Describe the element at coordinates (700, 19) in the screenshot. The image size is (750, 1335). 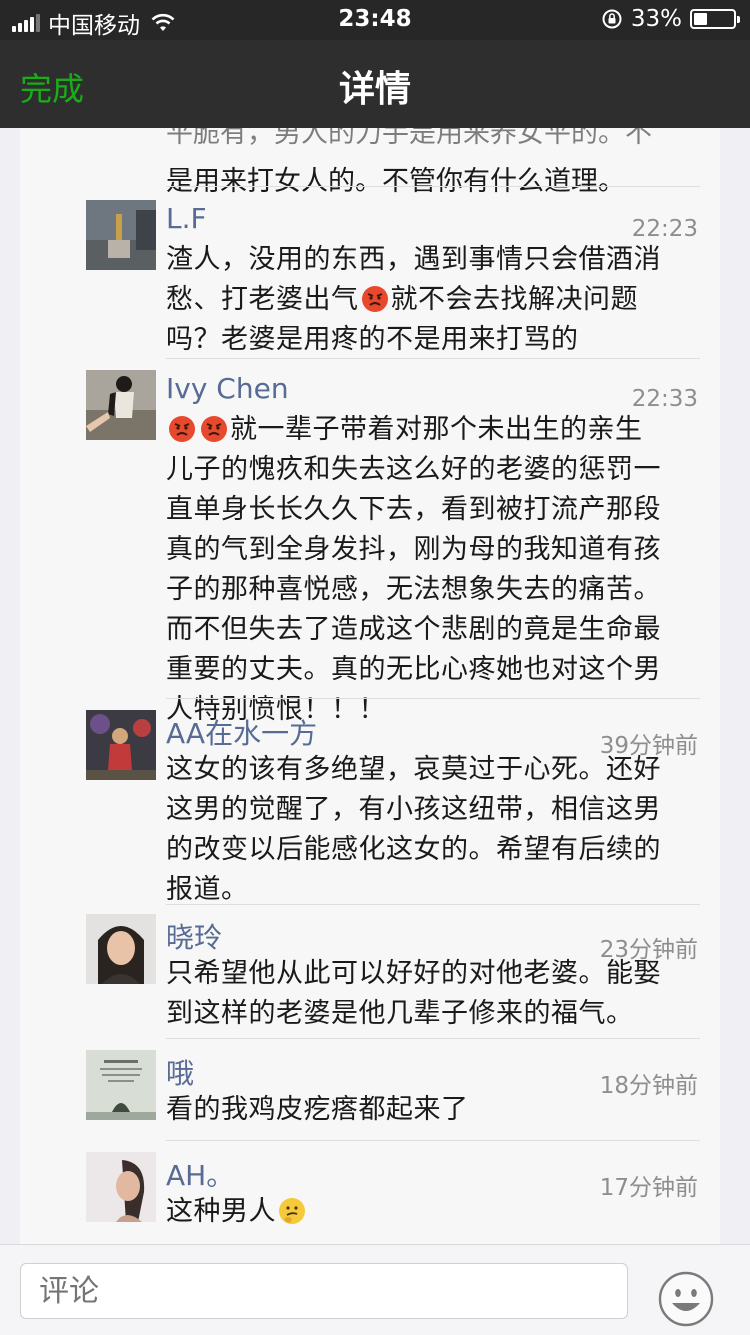
I see `battery-fill` at that location.